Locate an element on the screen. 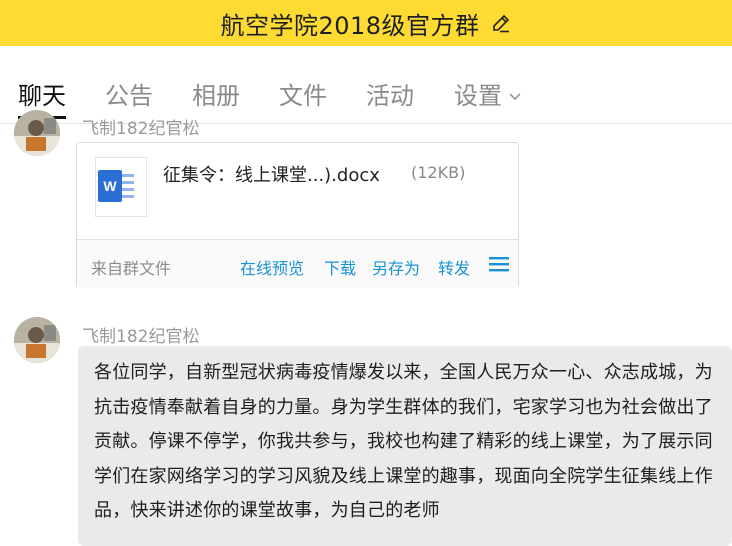  tab-chat: 聊天 is located at coordinates (42, 93).